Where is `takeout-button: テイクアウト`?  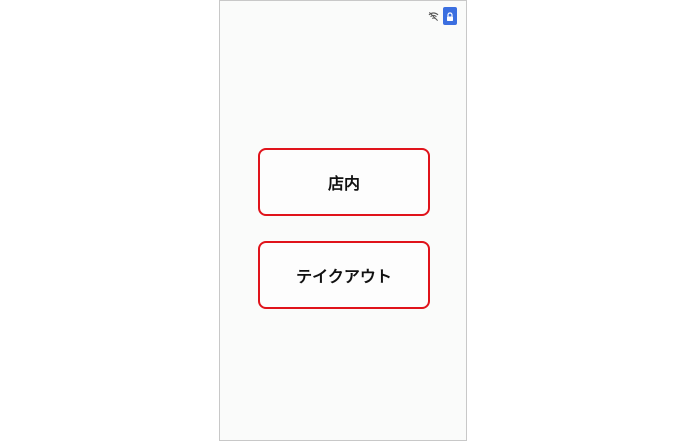 takeout-button: テイクアウト is located at coordinates (344, 275).